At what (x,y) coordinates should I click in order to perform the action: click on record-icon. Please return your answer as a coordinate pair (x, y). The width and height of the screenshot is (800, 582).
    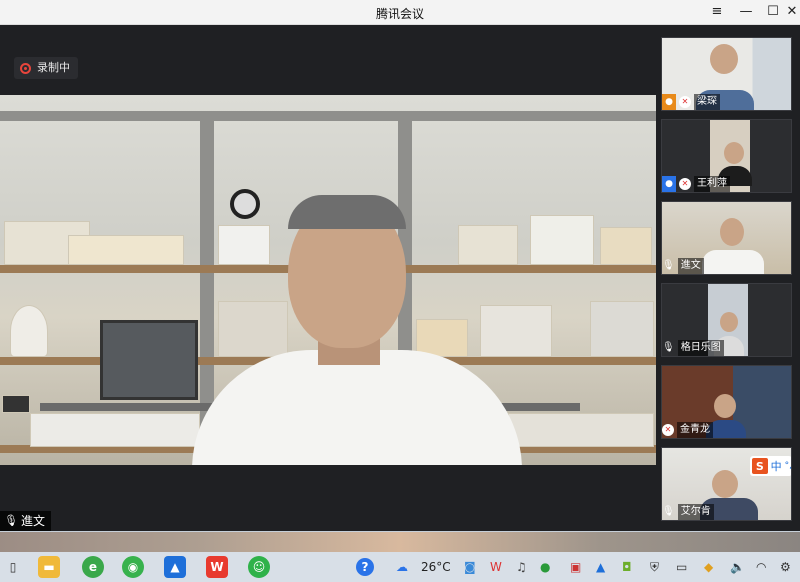
    Looking at the image, I should click on (25, 68).